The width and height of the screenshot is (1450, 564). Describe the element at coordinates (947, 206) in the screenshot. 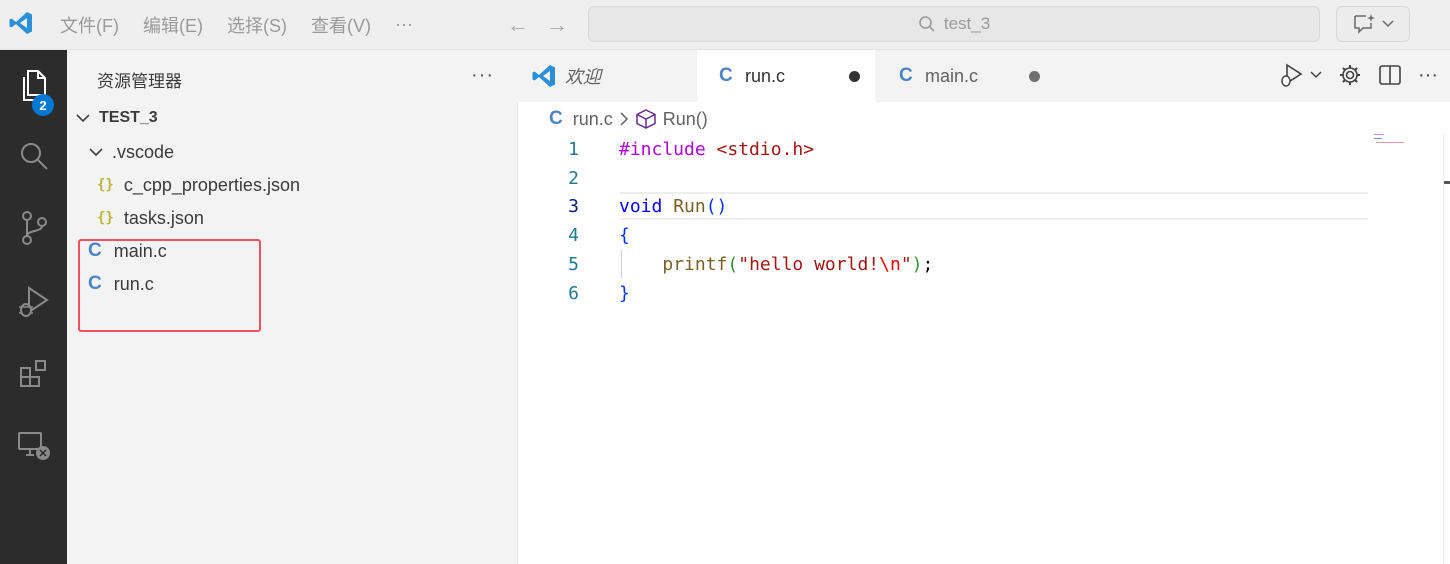

I see `code-line: 3 void Run()` at that location.